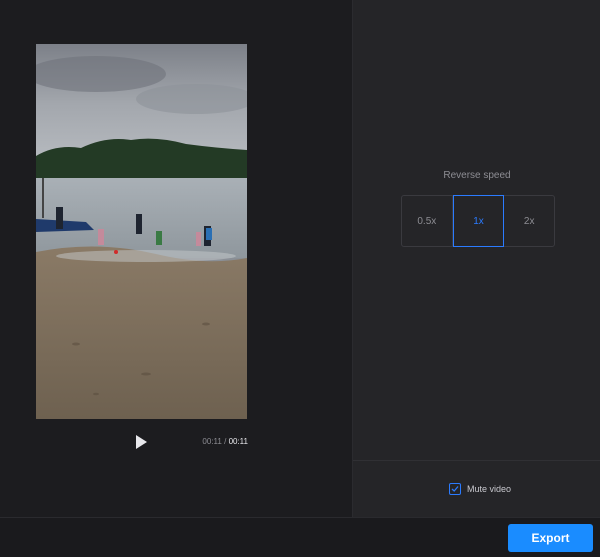  I want to click on speed-option-1x: 1x, so click(478, 221).